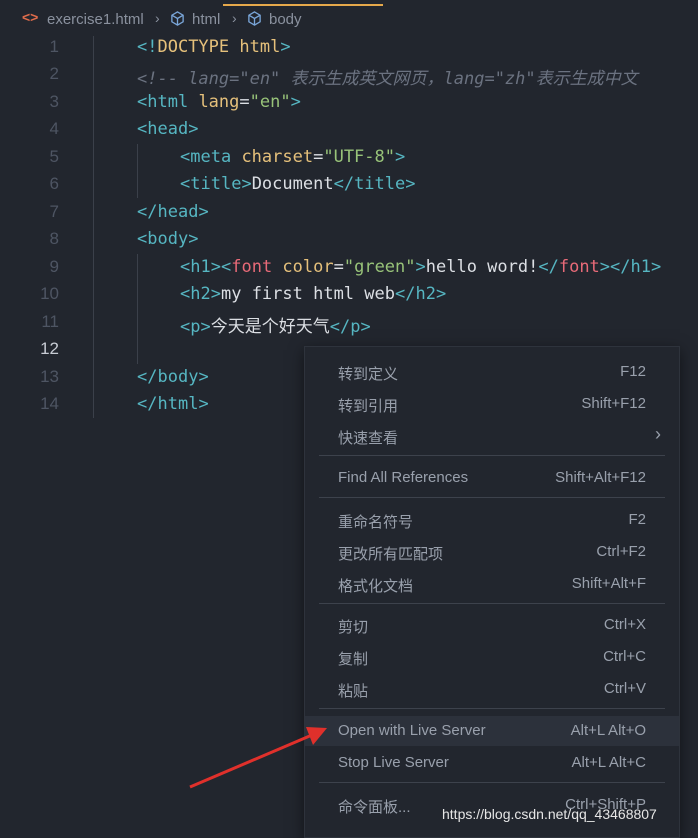  What do you see at coordinates (258, 758) in the screenshot?
I see `annotation-arrow-icon` at bounding box center [258, 758].